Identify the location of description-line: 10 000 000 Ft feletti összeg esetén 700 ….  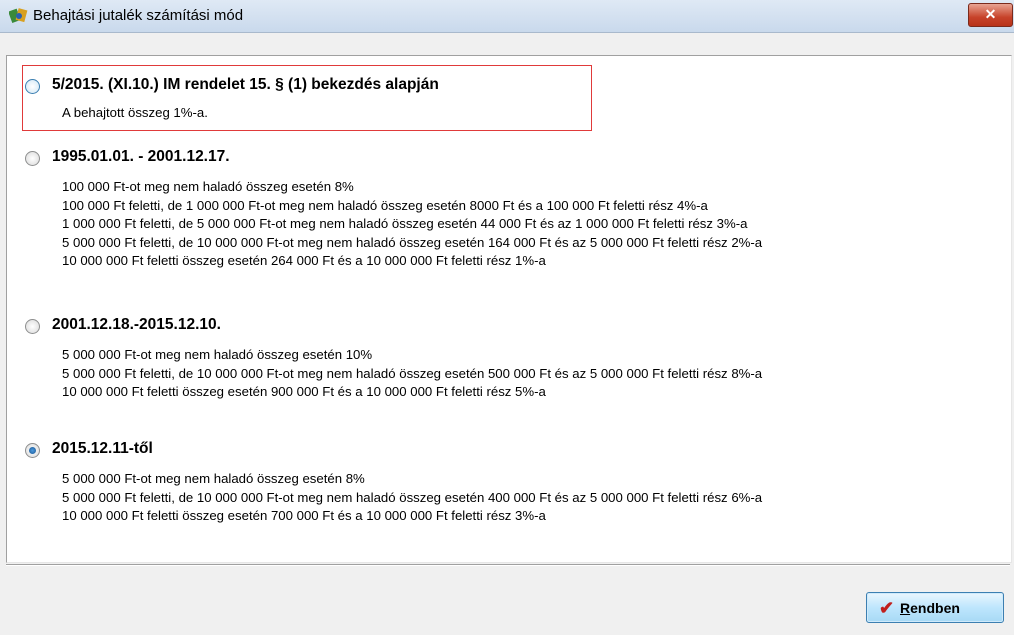
(304, 515).